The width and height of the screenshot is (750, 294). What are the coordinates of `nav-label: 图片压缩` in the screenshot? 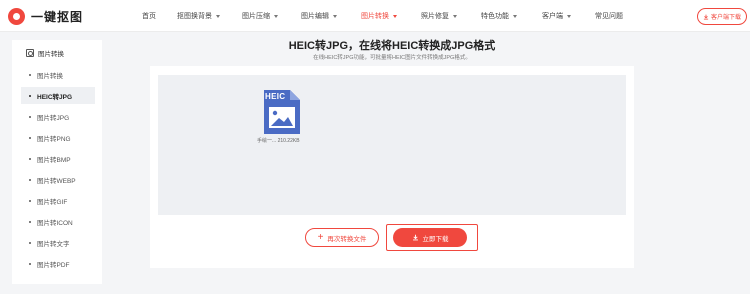 It's located at (256, 16).